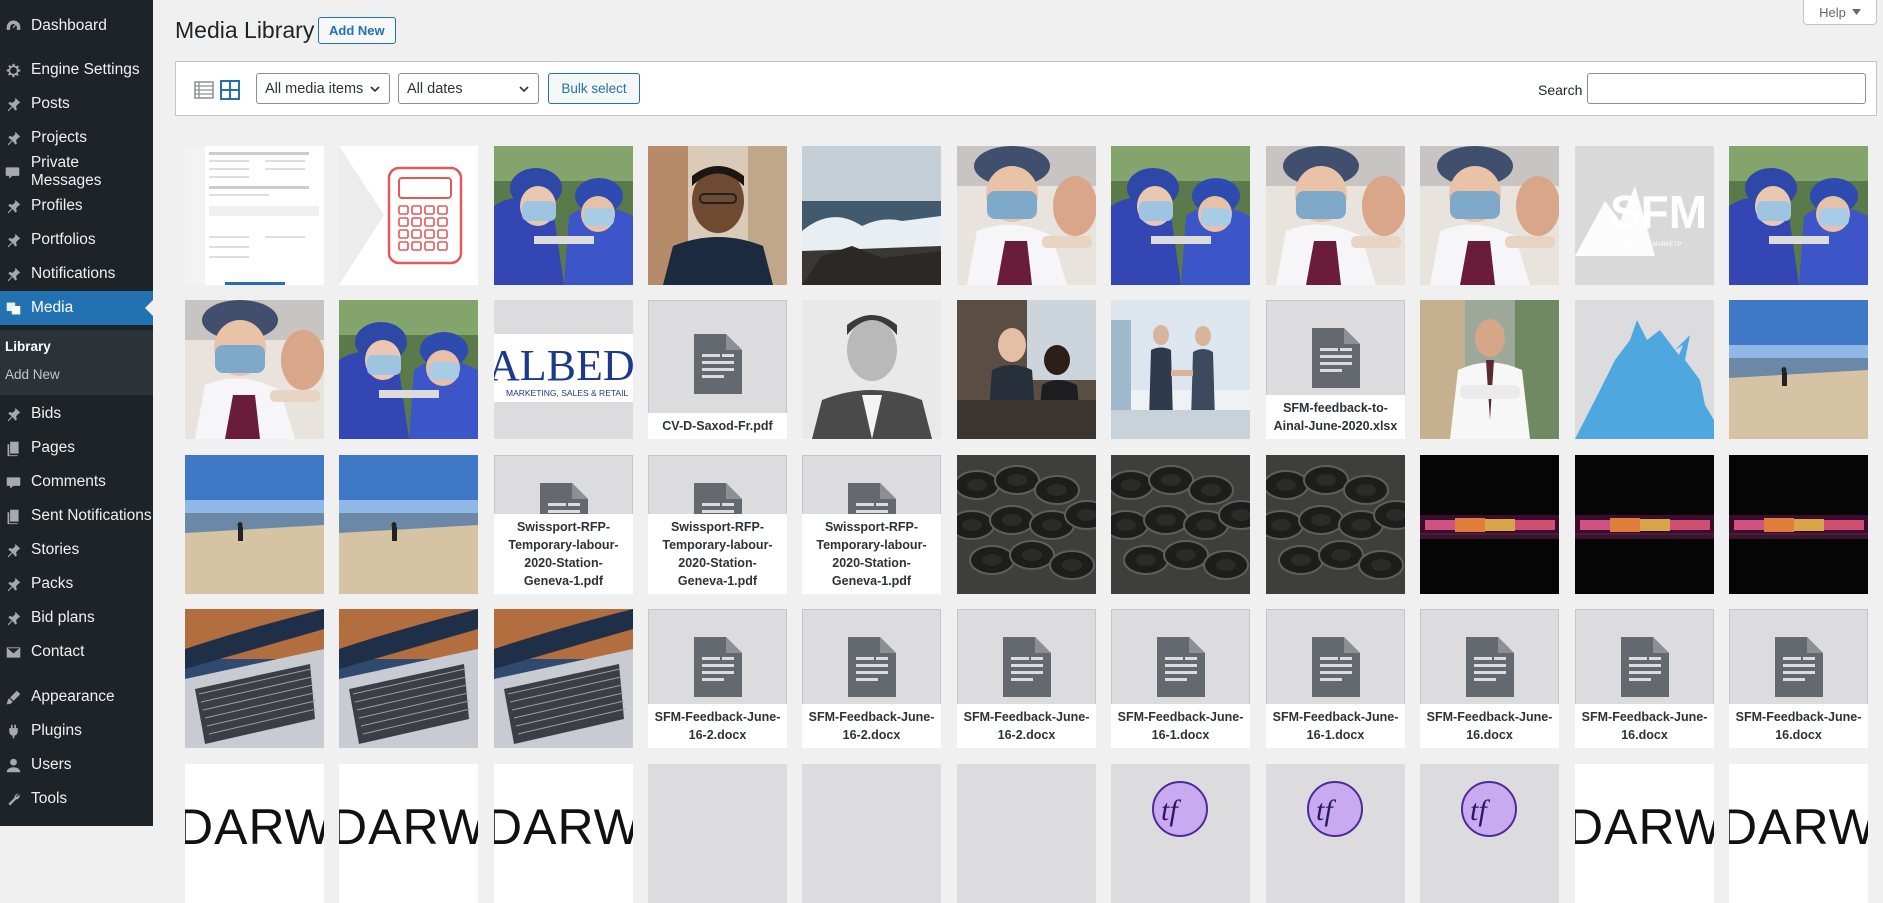  I want to click on sidebar-item-contact: Contact, so click(76, 652).